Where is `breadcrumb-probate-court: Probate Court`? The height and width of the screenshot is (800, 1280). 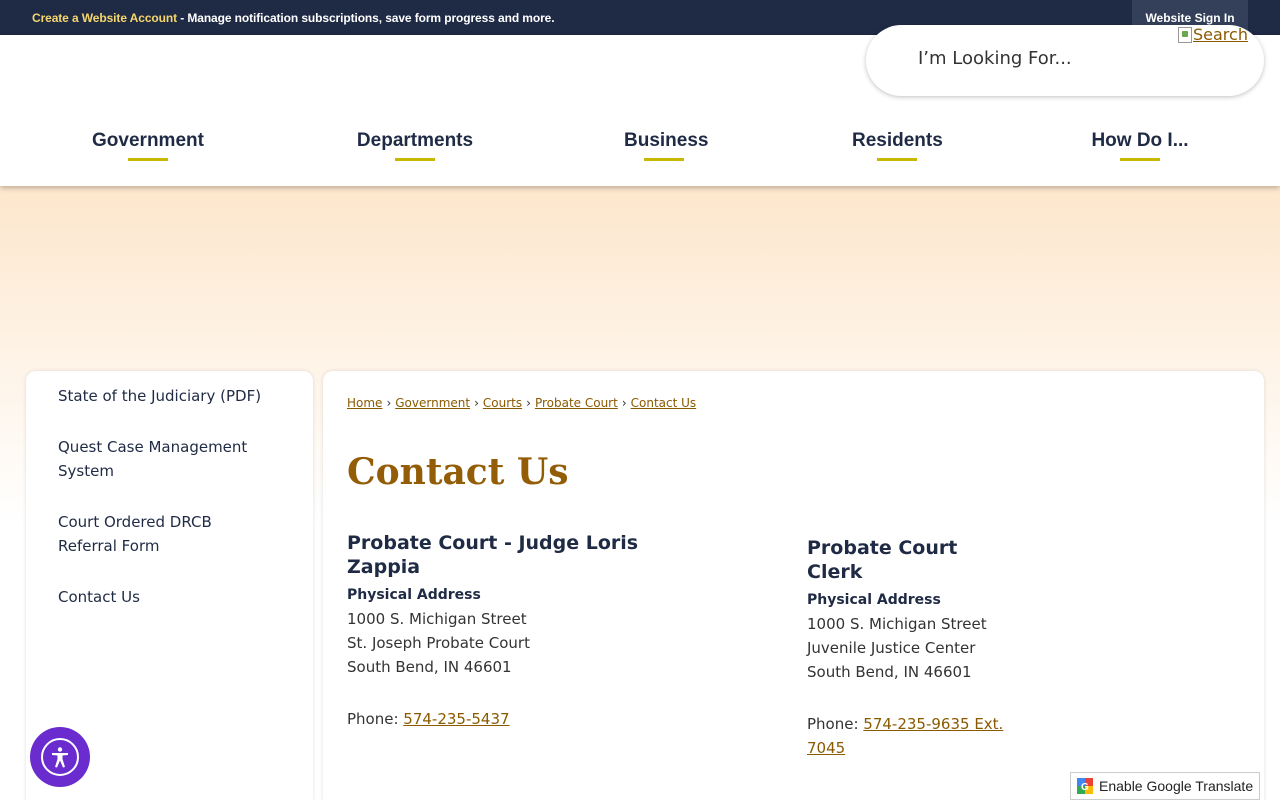
breadcrumb-probate-court: Probate Court is located at coordinates (576, 403).